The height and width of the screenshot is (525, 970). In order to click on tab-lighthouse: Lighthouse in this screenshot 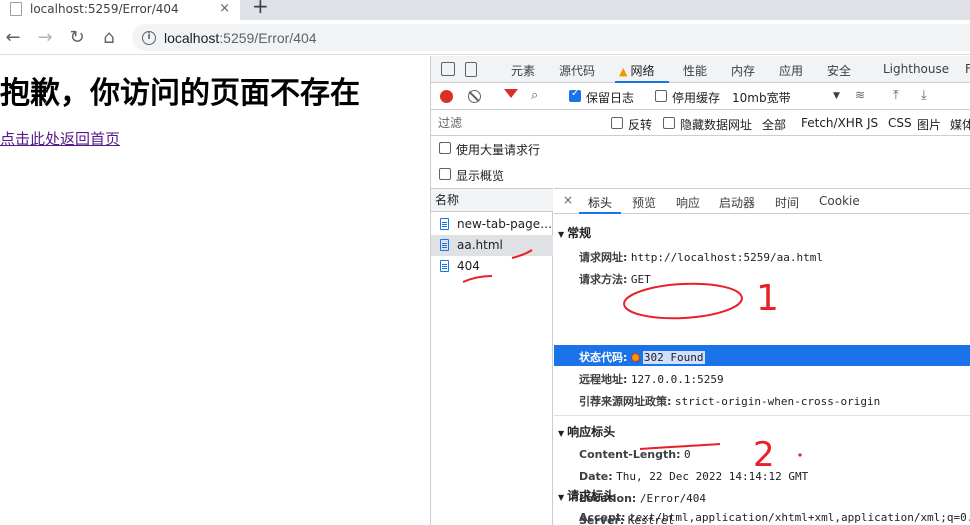, I will do `click(916, 69)`.